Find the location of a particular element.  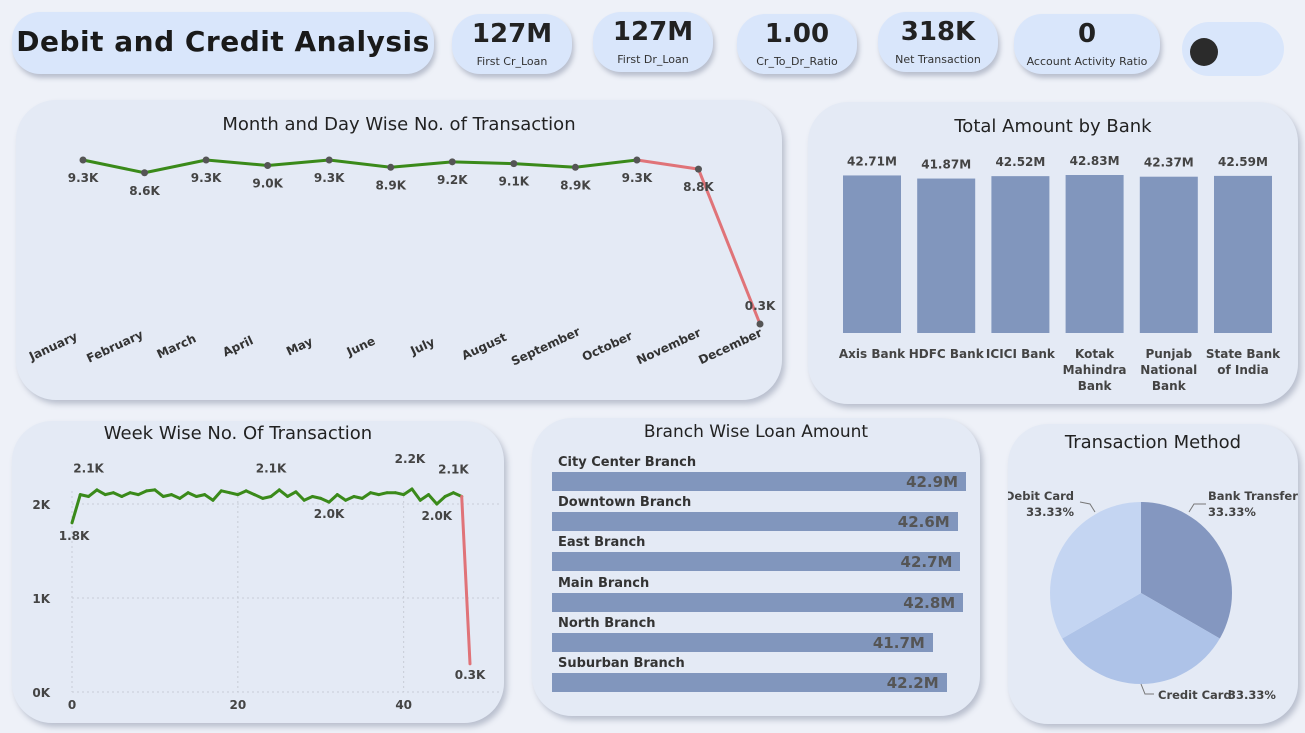

x-tick-label: Kotak is located at coordinates (1095, 354).